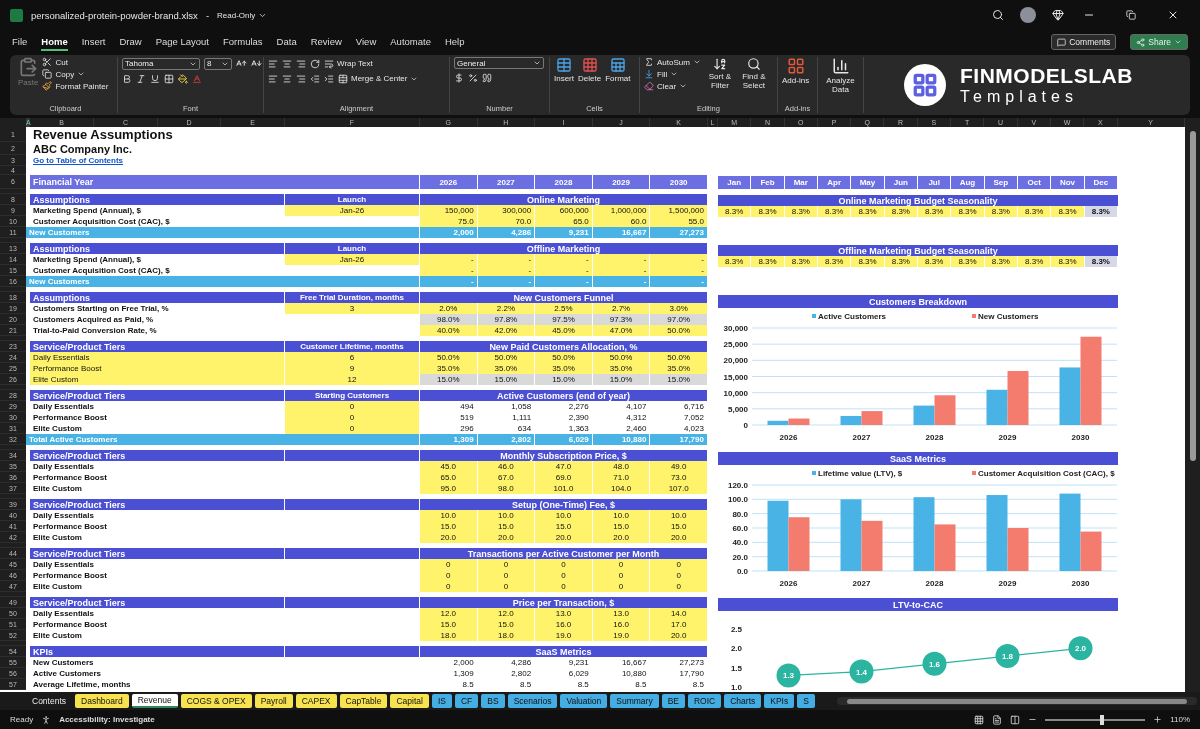  I want to click on comments-button: Comments, so click(1084, 42).